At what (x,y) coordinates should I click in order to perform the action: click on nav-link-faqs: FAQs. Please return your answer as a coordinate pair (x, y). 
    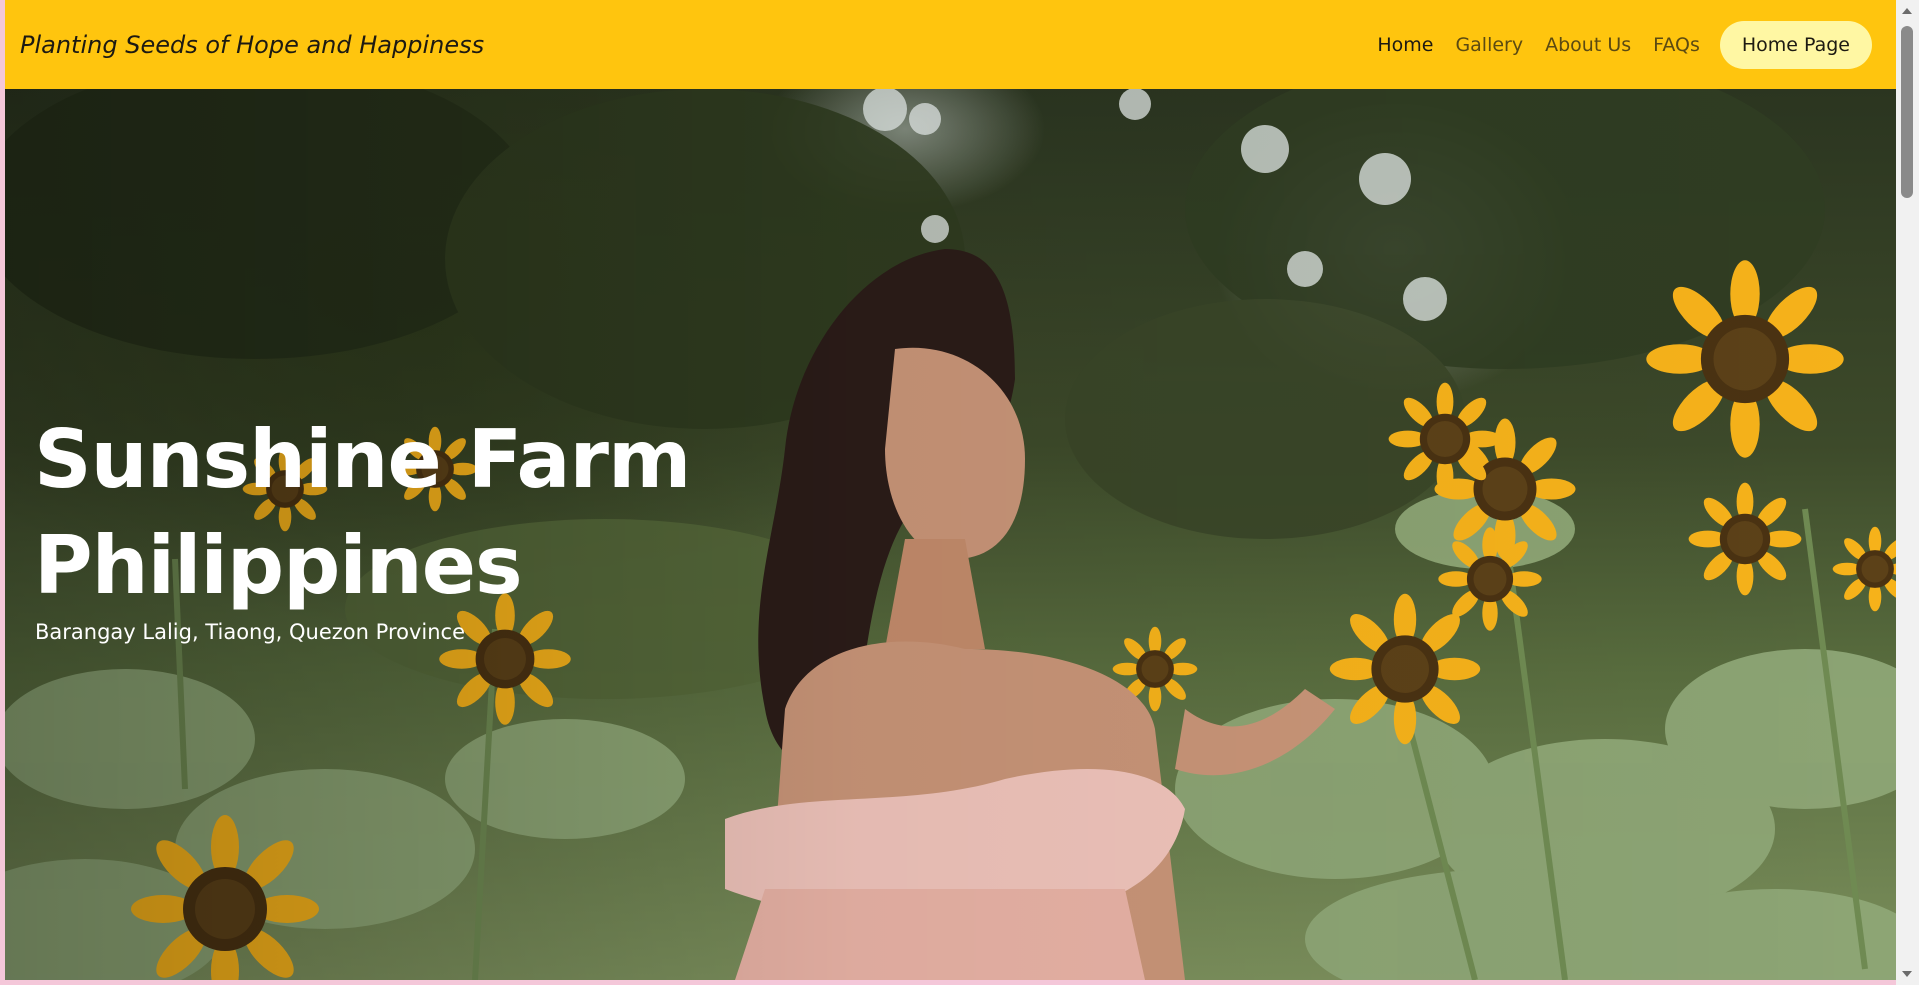
    Looking at the image, I should click on (1676, 45).